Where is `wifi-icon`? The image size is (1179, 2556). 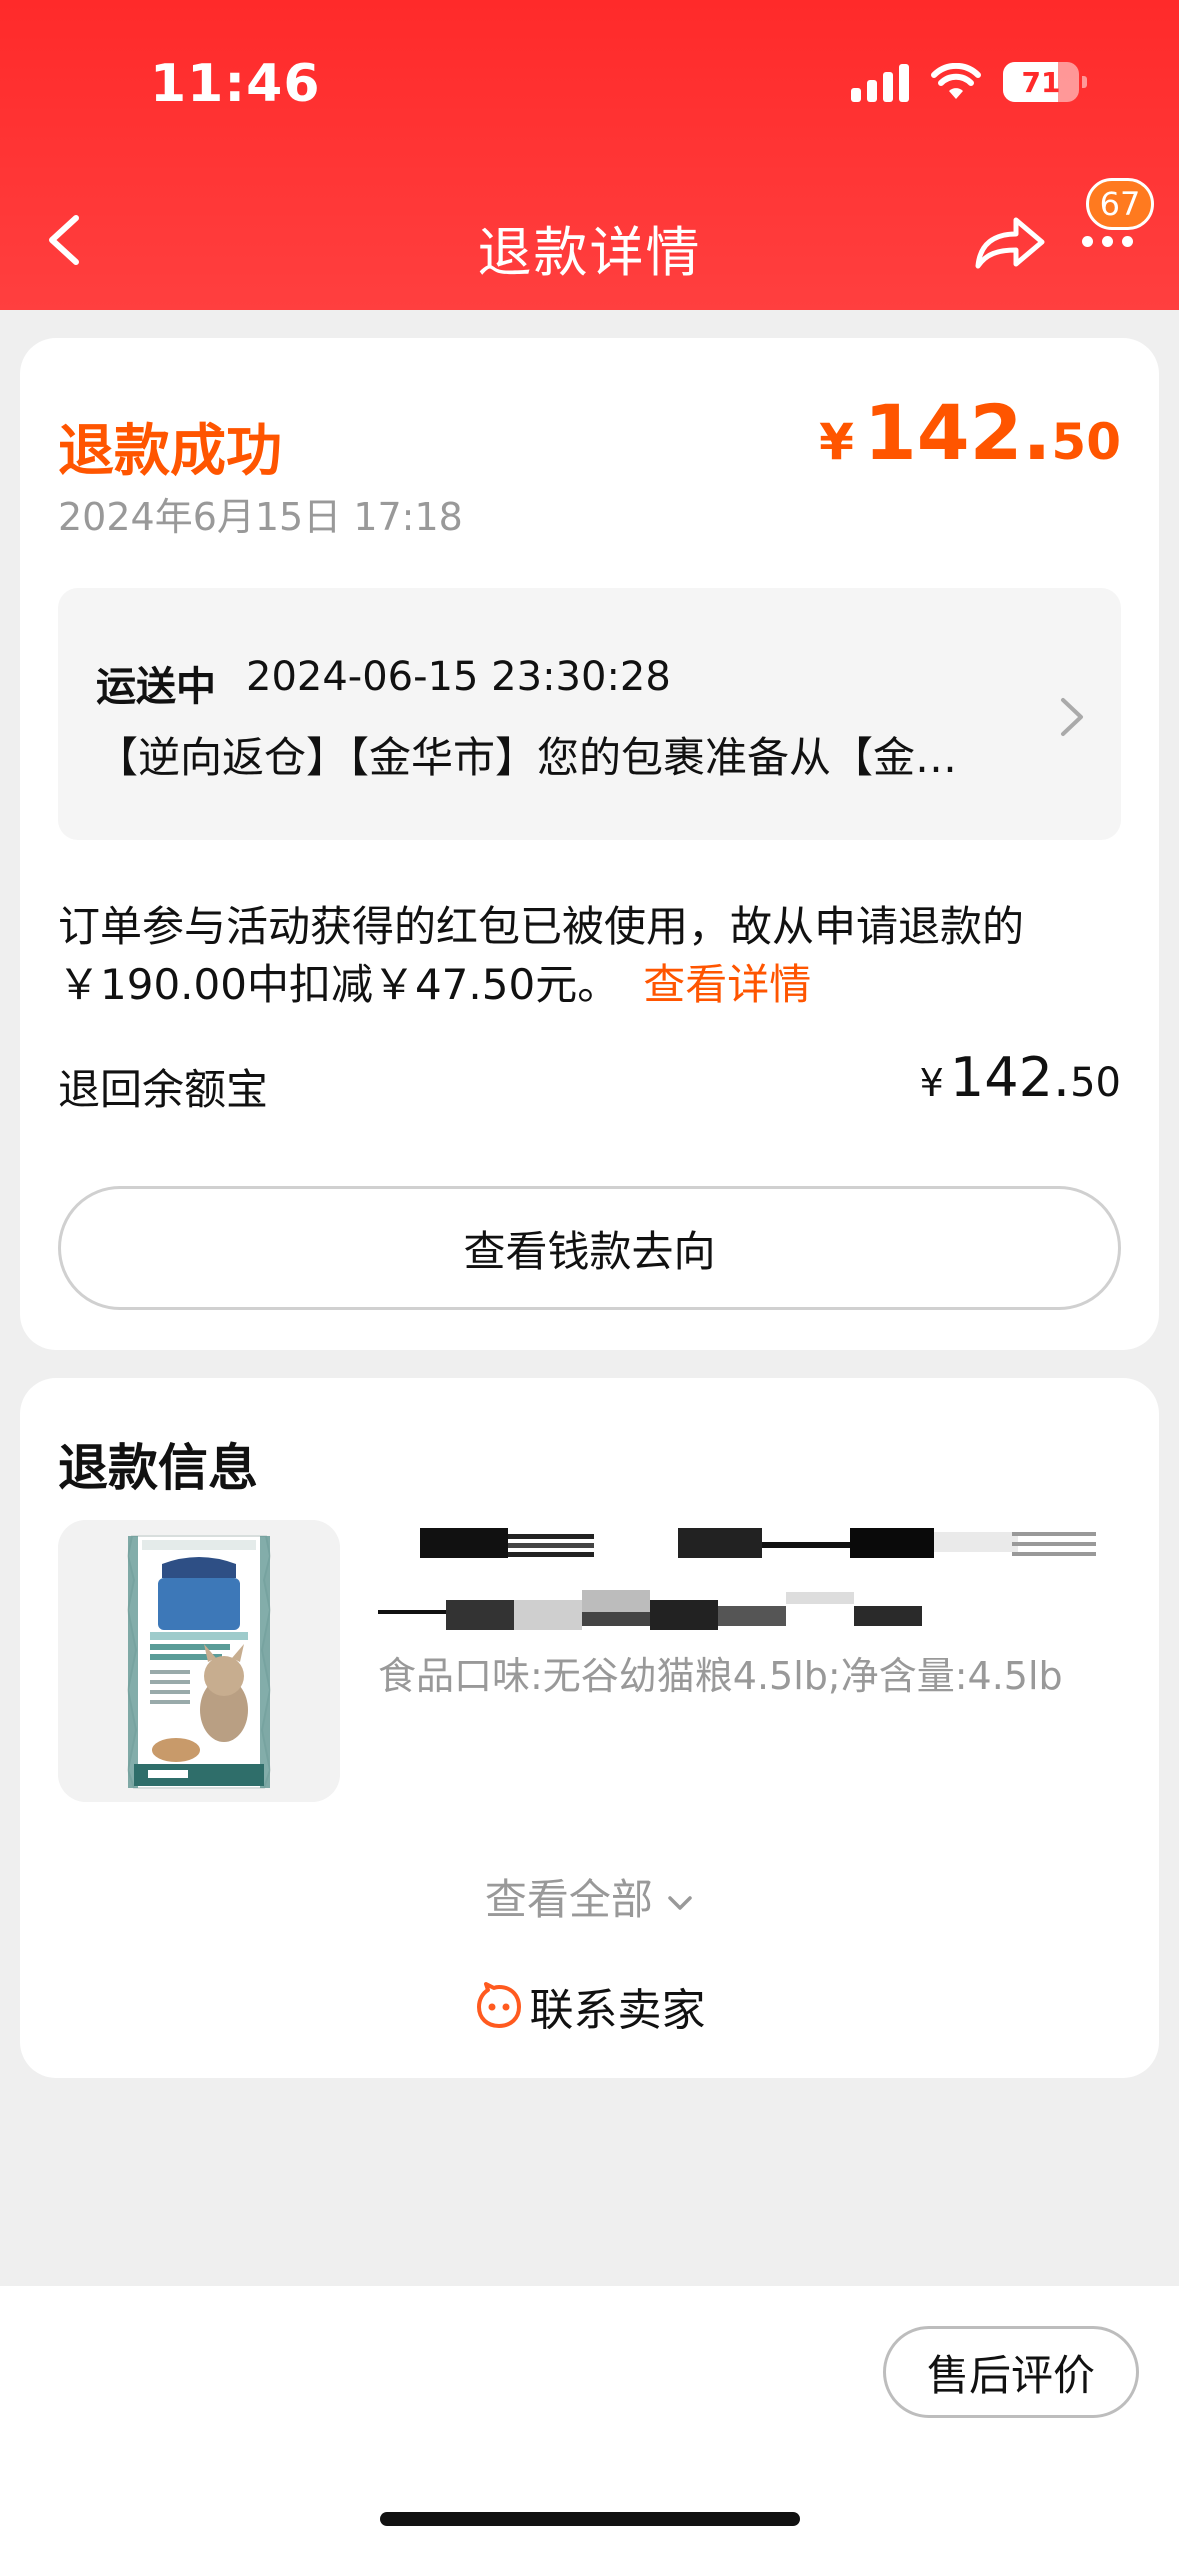 wifi-icon is located at coordinates (956, 81).